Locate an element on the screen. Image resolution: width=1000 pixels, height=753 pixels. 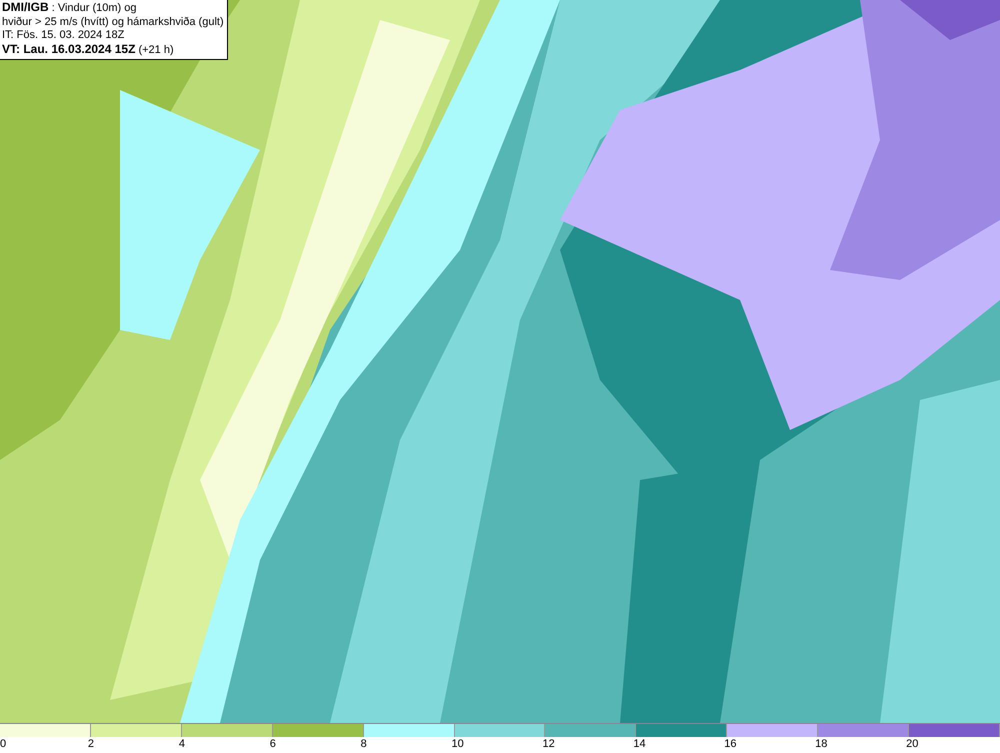
header-line: IT: Fös. 15. 03. 2024 18Z is located at coordinates (64, 35).